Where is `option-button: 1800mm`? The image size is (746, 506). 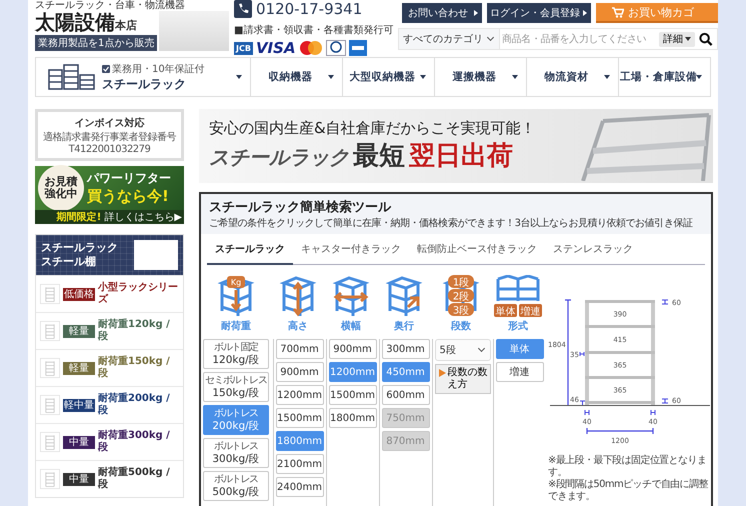 option-button: 1800mm is located at coordinates (352, 418).